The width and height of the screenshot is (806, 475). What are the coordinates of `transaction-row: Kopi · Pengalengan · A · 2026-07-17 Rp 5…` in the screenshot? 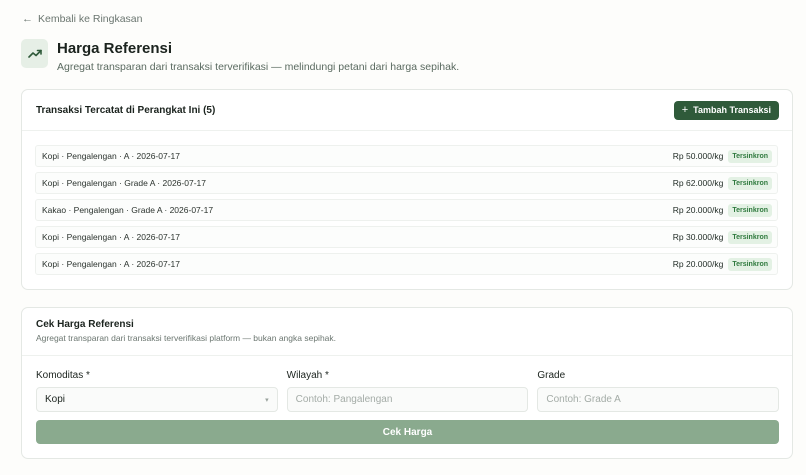 It's located at (406, 156).